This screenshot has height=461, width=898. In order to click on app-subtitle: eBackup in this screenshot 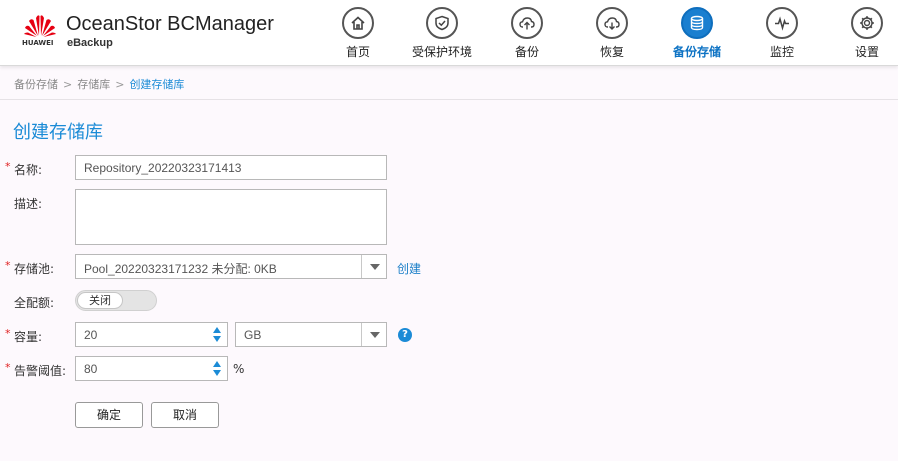, I will do `click(90, 43)`.